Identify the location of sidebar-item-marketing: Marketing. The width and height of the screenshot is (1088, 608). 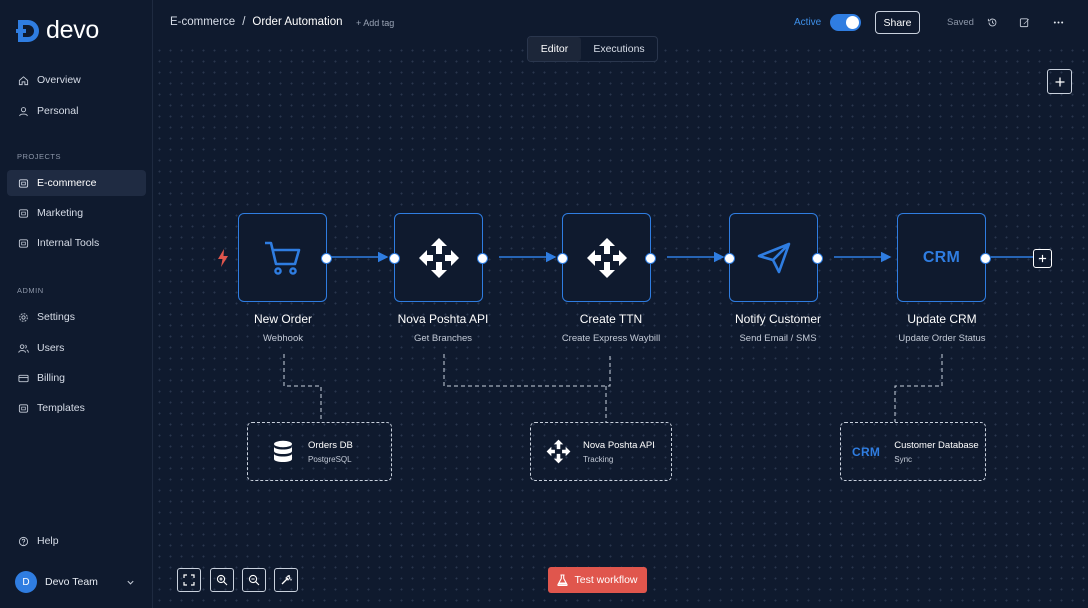
(76, 213).